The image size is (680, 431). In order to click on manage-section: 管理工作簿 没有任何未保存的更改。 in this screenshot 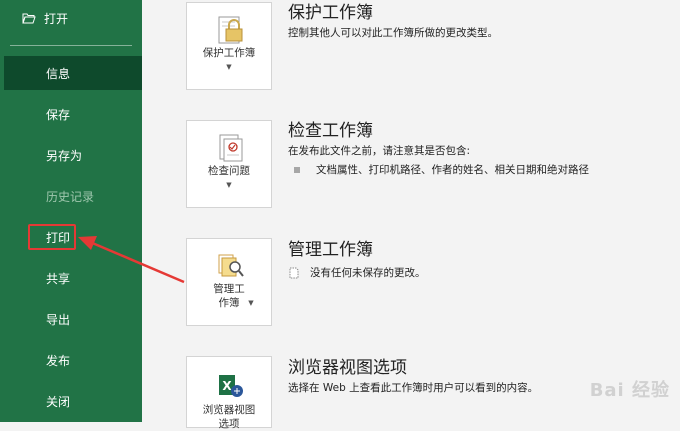, I will do `click(484, 259)`.